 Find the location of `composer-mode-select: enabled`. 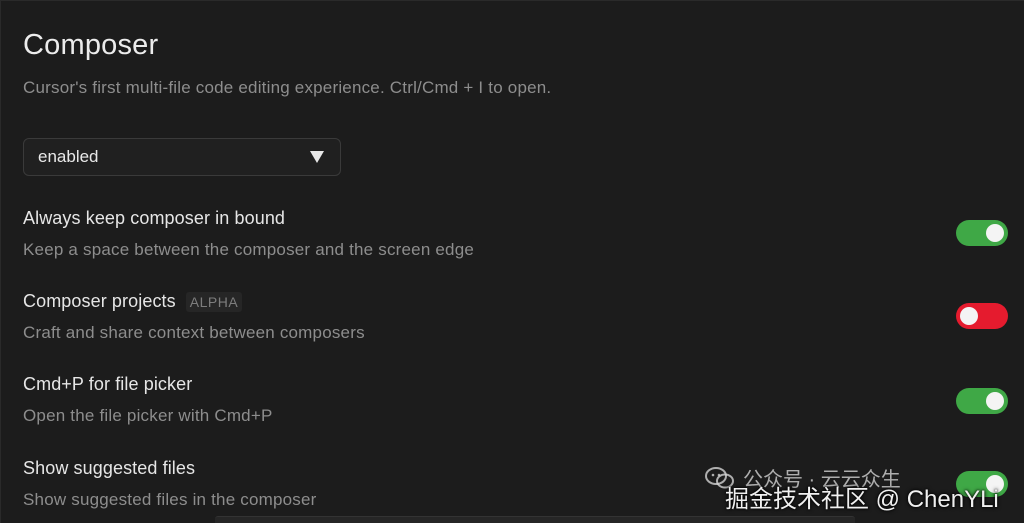

composer-mode-select: enabled is located at coordinates (182, 157).